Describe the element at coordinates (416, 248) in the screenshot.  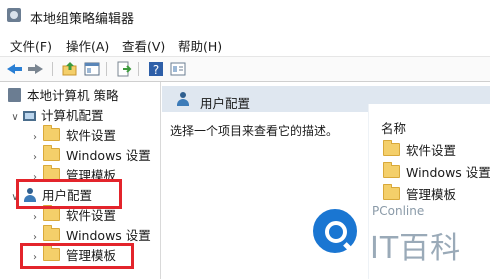
I see `watermark-brand: IT百科` at that location.